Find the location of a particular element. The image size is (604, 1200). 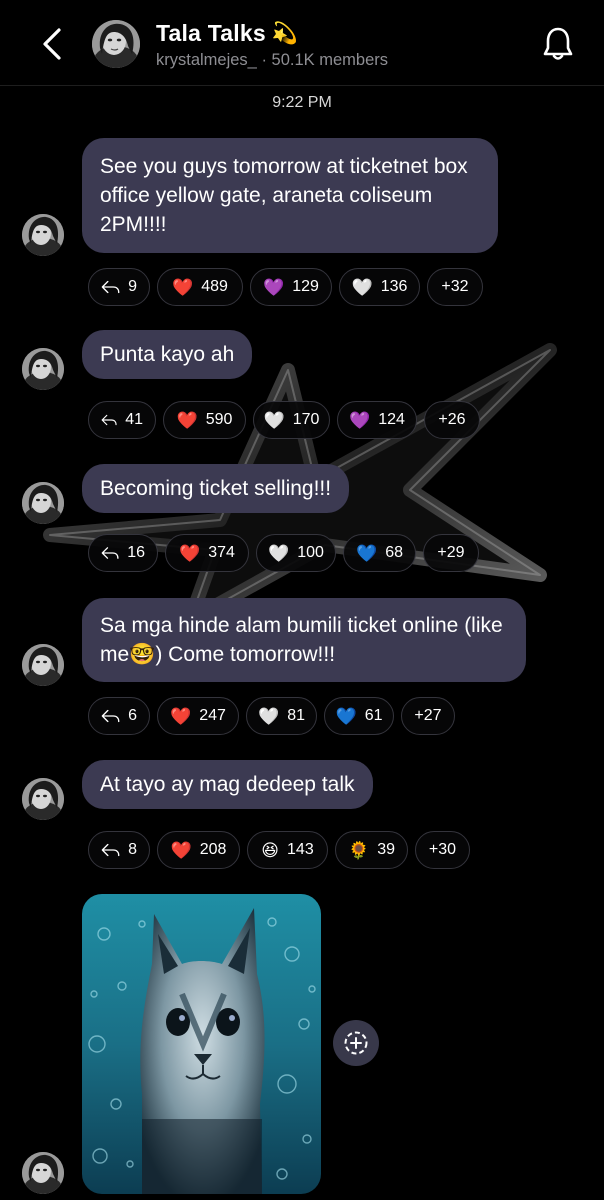

reaction-pill: 💜 124 is located at coordinates (377, 420).